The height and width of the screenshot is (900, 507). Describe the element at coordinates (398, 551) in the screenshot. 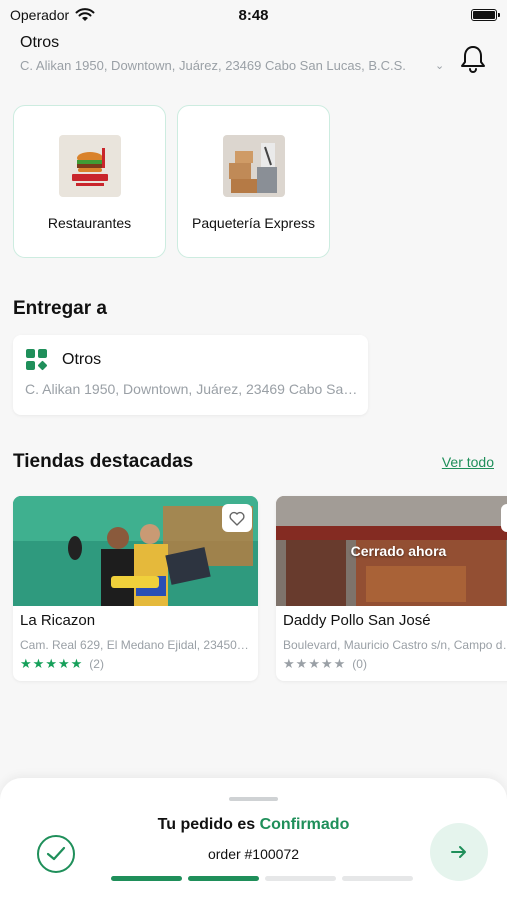

I see `closed-label: Cerrado ahora` at that location.